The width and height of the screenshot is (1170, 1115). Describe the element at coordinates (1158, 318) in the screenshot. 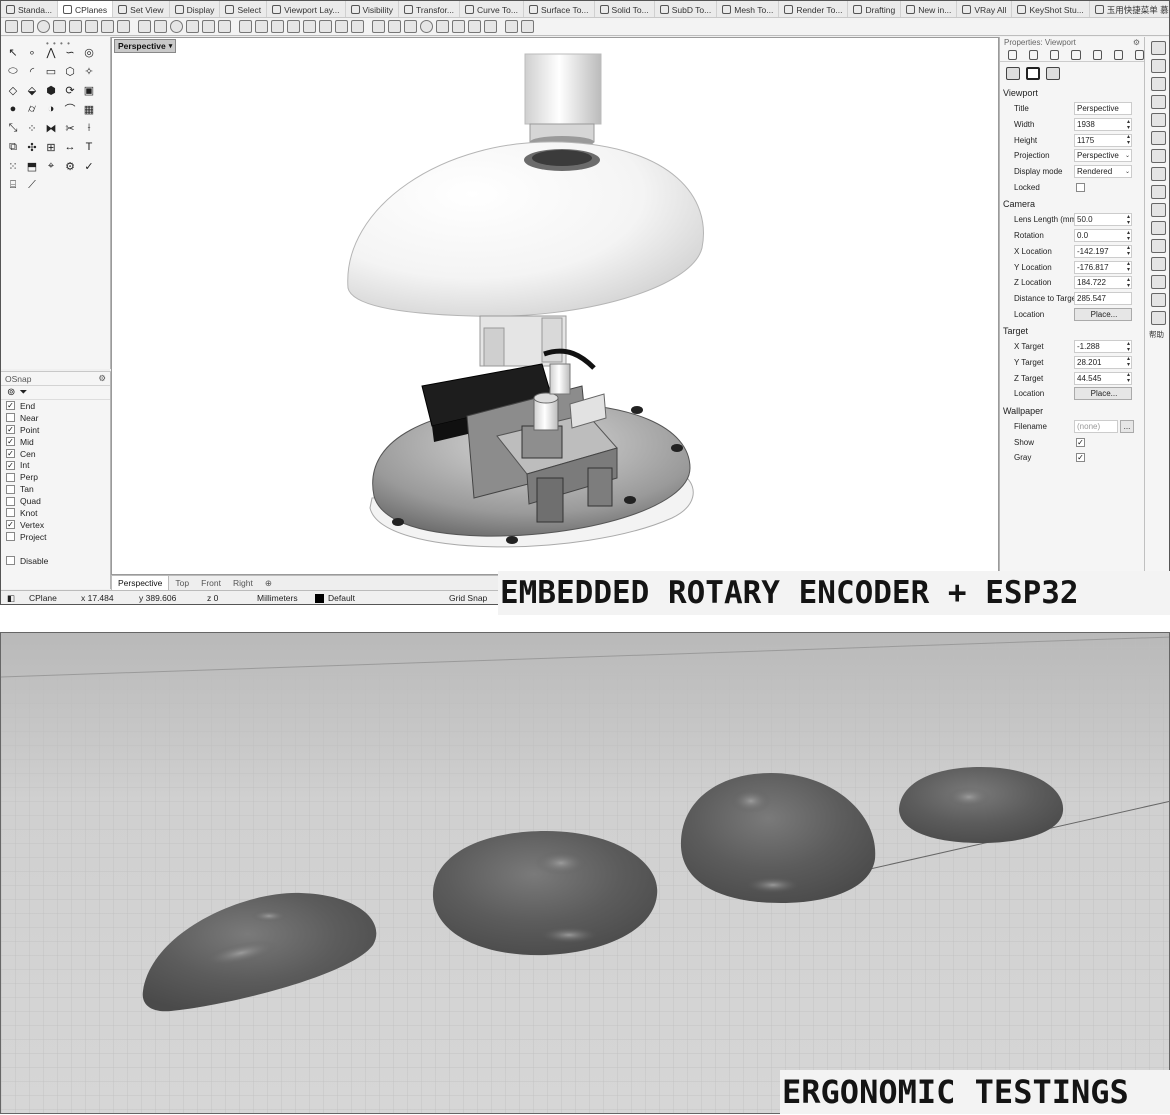

I see `cart-icon` at that location.